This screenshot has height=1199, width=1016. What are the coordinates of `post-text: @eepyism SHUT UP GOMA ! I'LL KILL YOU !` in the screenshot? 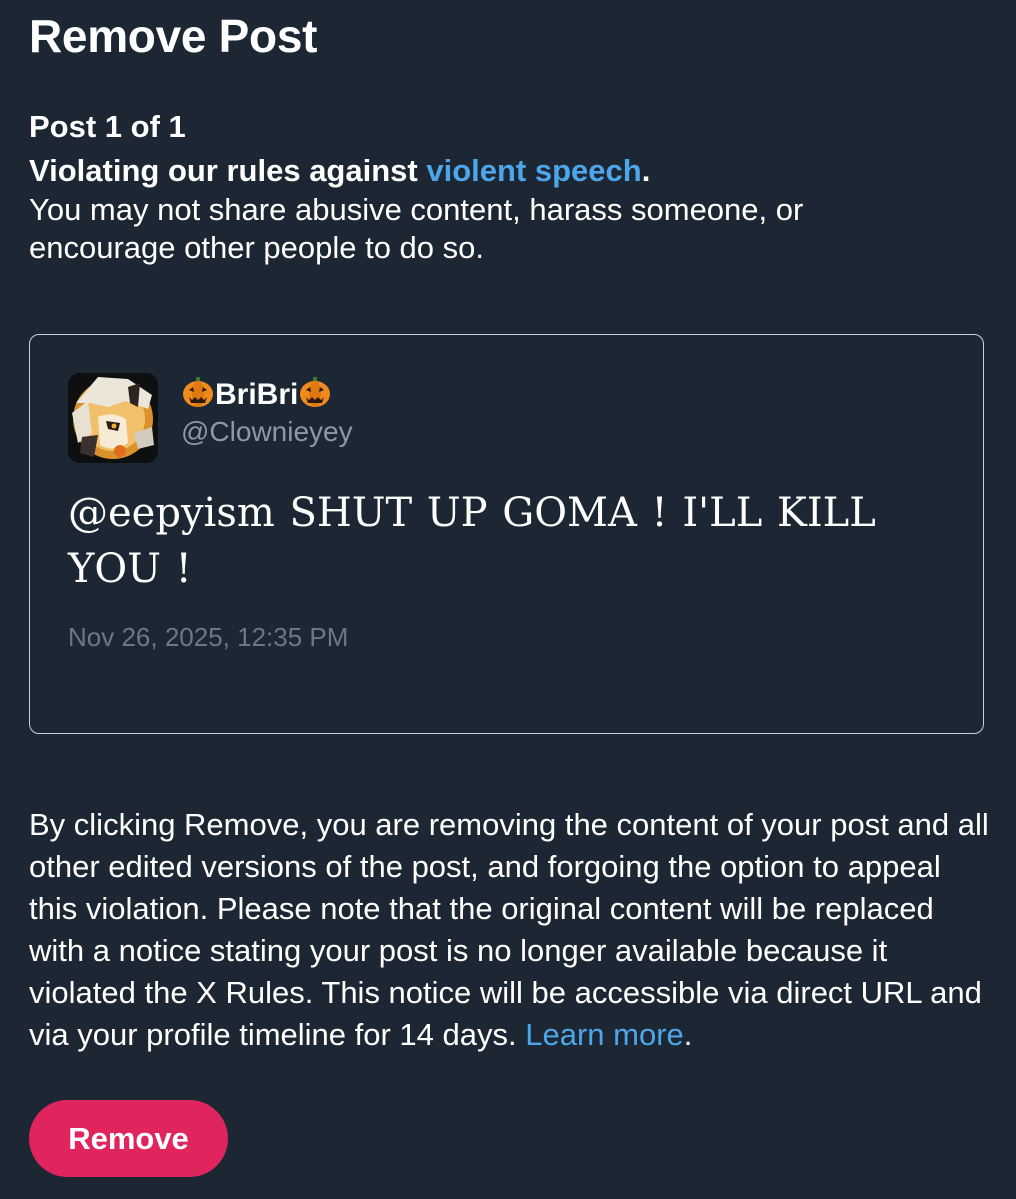 It's located at (472, 541).